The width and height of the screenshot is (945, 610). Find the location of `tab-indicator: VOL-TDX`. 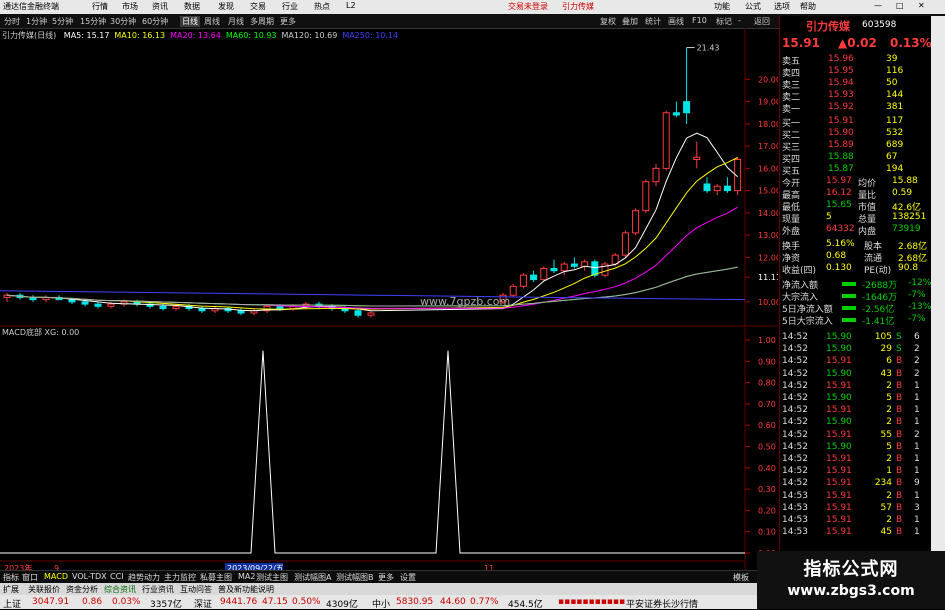

tab-indicator: VOL-TDX is located at coordinates (89, 576).